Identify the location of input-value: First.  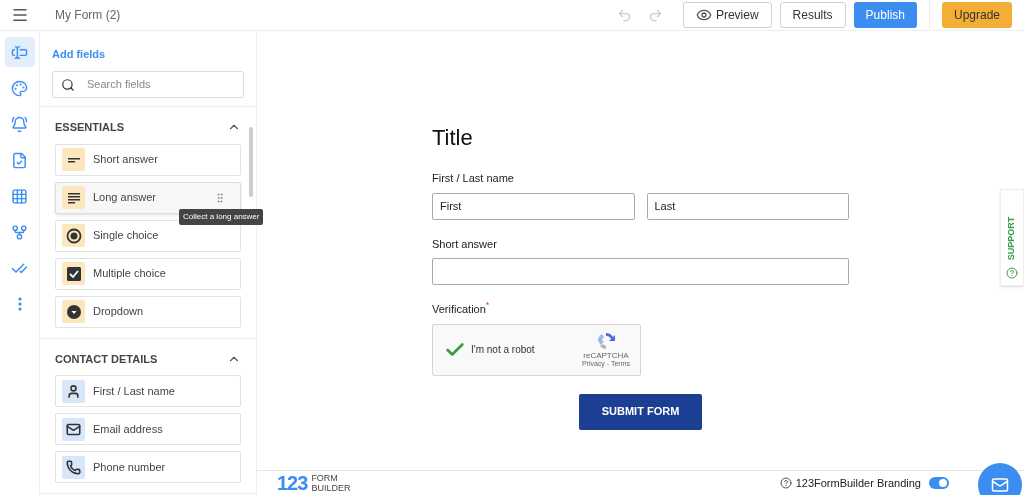
(451, 206).